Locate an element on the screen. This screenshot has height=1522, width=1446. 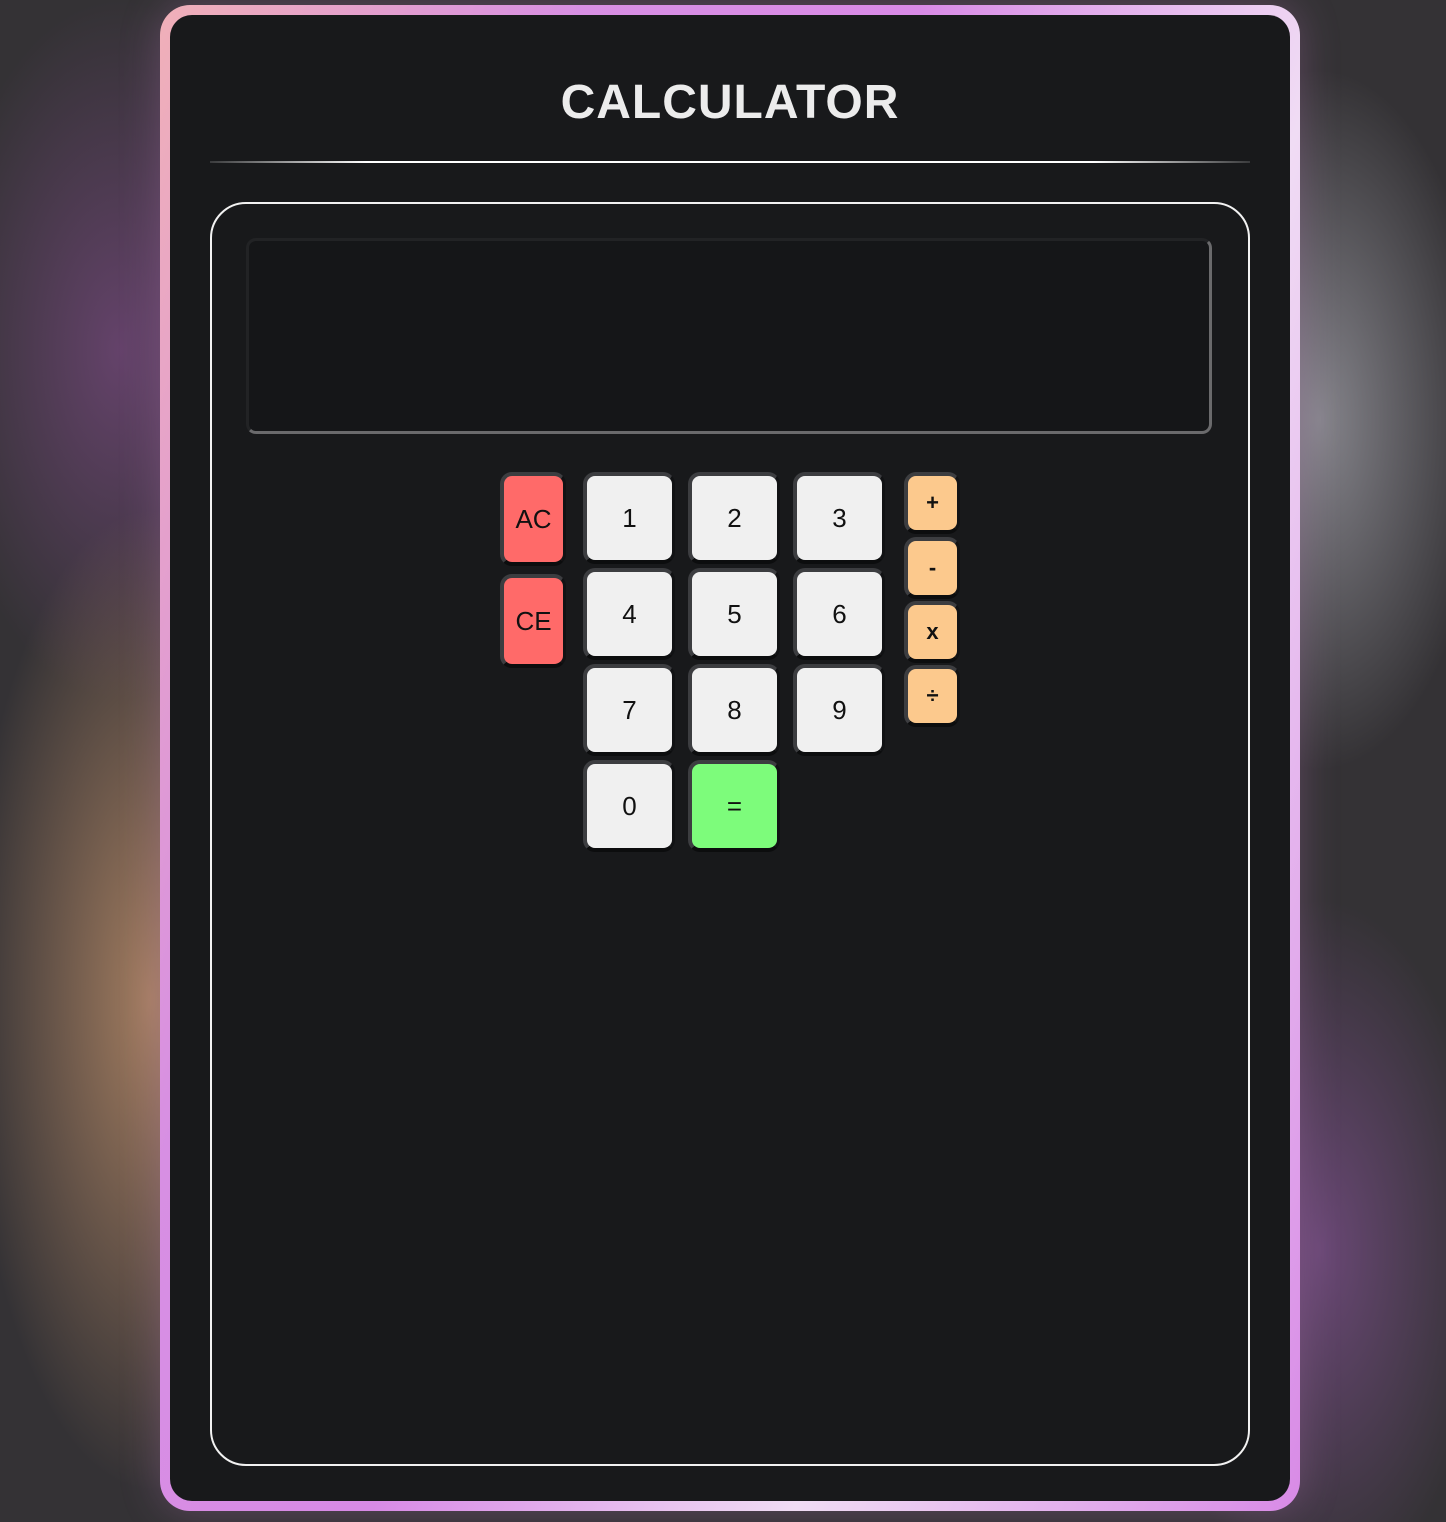
digit-6-button: 6 is located at coordinates (839, 614).